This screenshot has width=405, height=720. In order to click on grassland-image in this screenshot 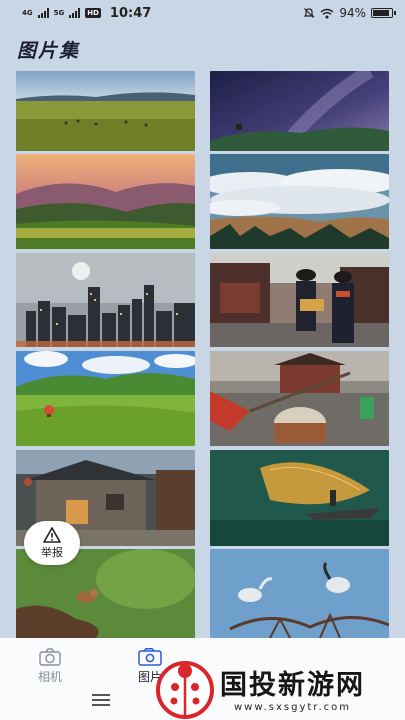, I will do `click(105, 111)`.